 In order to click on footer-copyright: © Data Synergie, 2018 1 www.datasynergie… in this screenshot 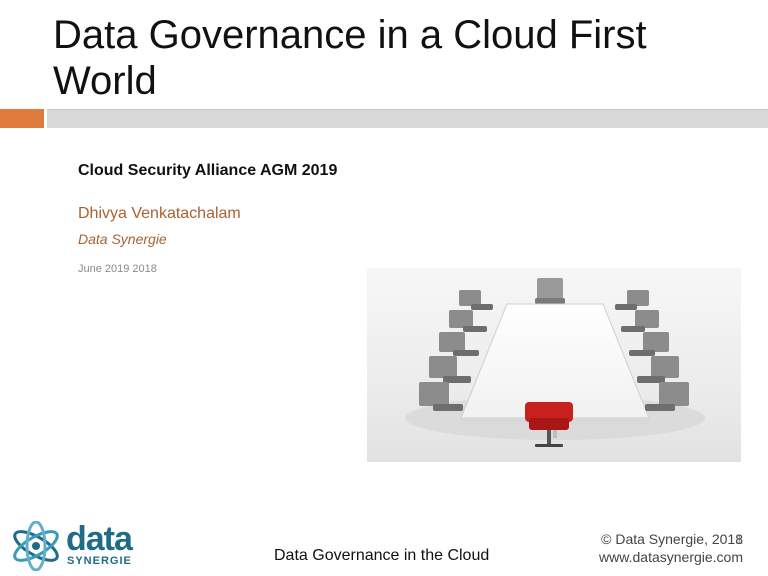, I will do `click(651, 548)`.